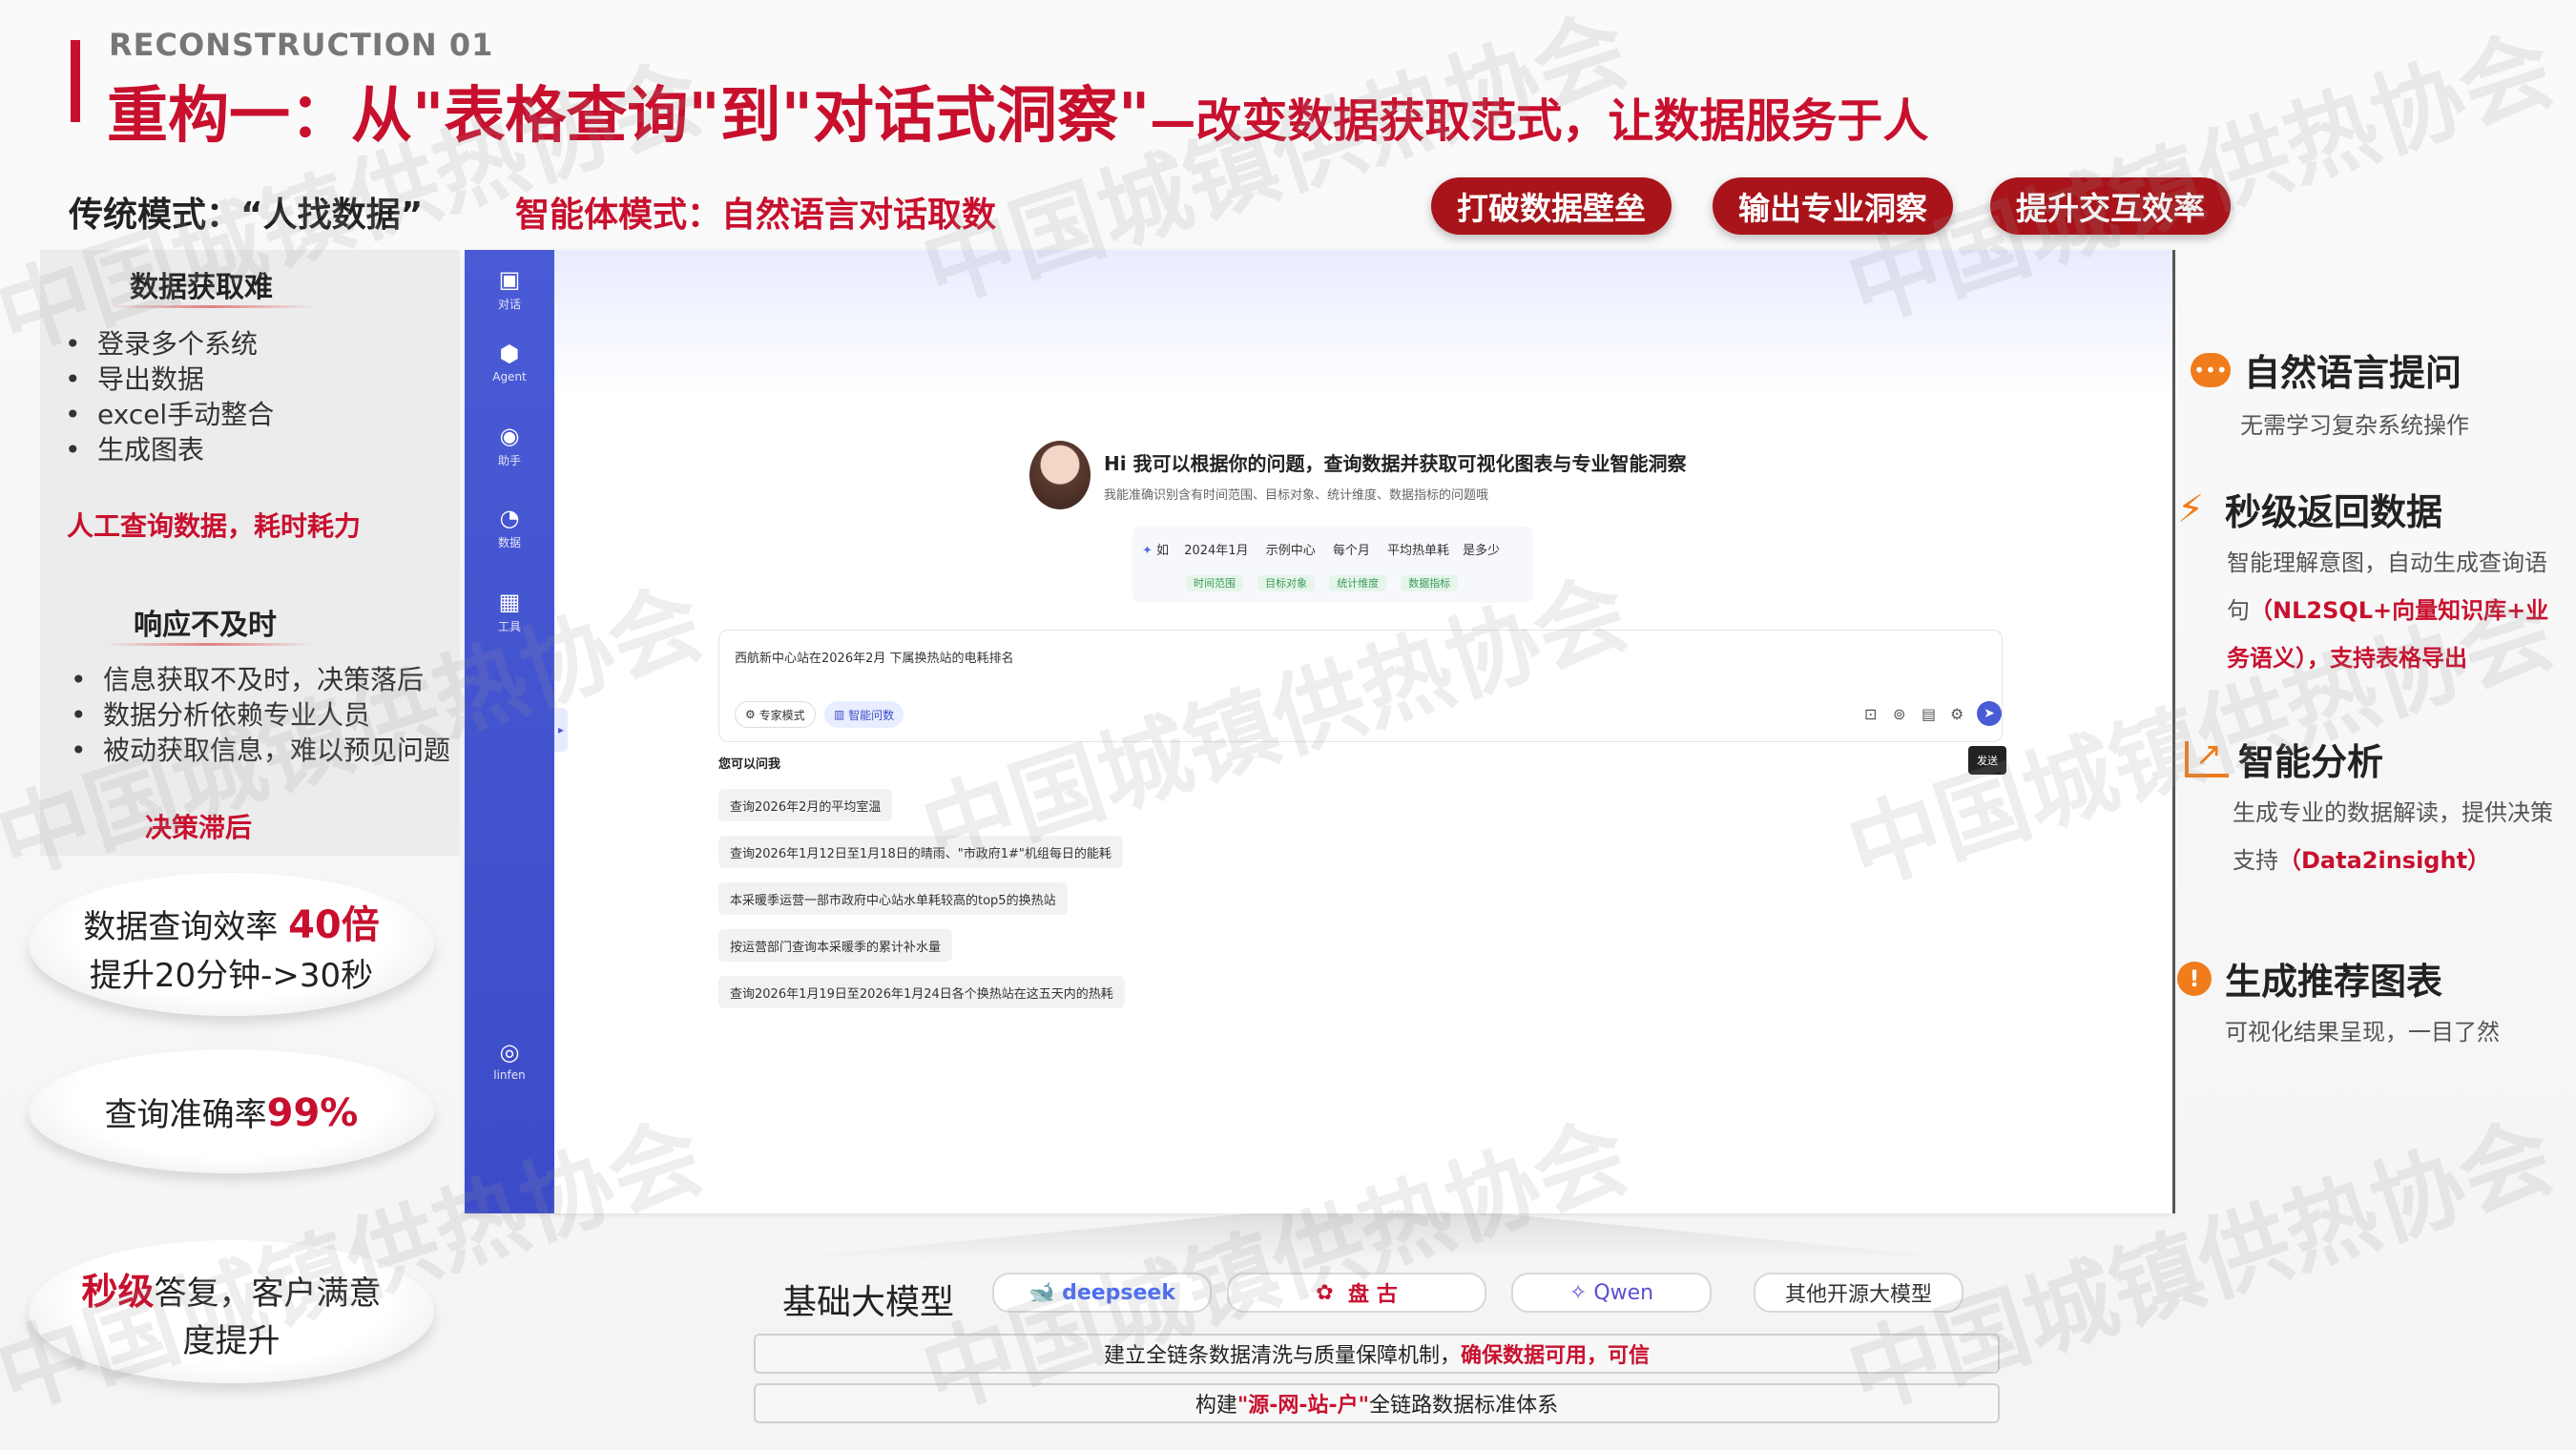  Describe the element at coordinates (2368, 1004) in the screenshot. I see `feature-recommend-chart: ! 生成推荐图表 可视化结果呈现，一目了然` at that location.